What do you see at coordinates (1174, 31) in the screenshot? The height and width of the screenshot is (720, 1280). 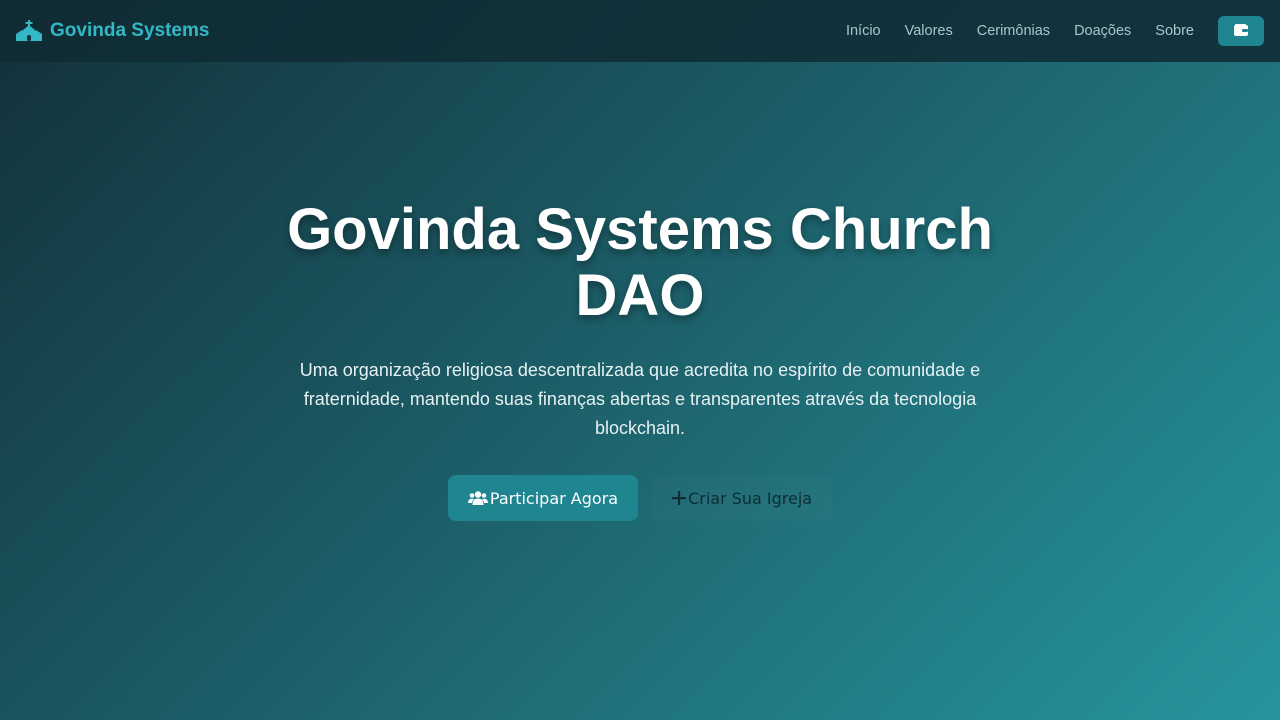 I see `nav-link-sobre: Sobre` at bounding box center [1174, 31].